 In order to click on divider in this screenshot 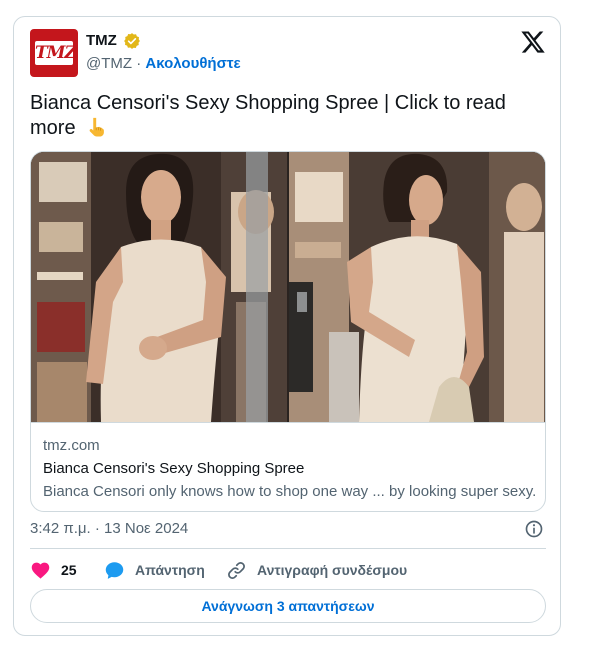, I will do `click(288, 548)`.